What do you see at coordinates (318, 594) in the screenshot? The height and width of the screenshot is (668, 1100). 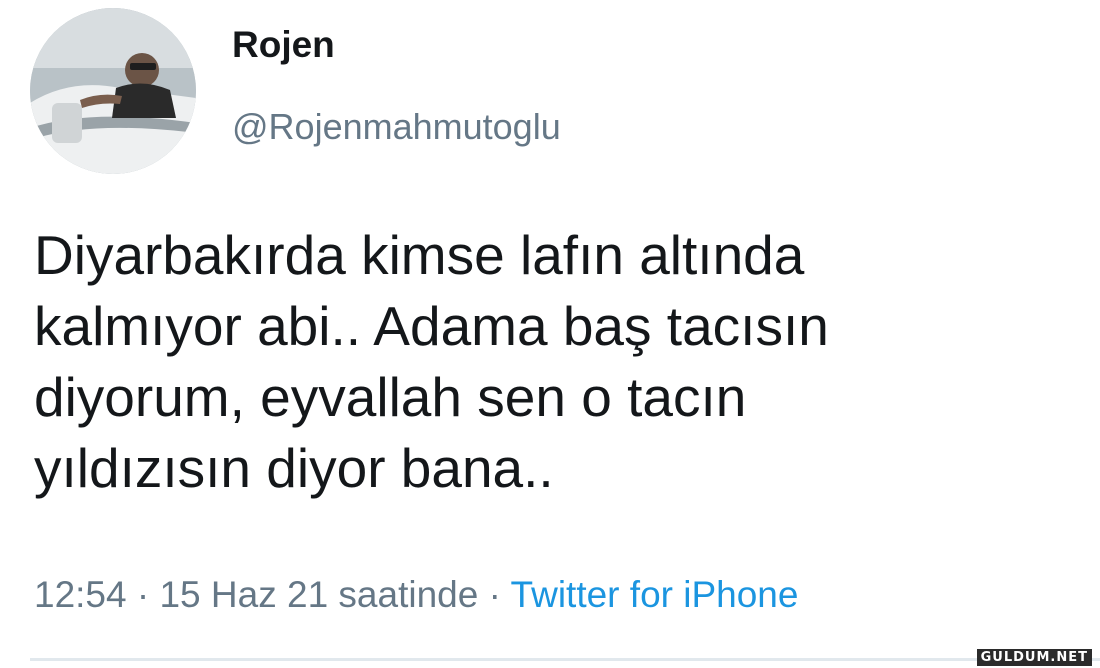 I see `tweet-date: 15 Haz 21 saatinde` at bounding box center [318, 594].